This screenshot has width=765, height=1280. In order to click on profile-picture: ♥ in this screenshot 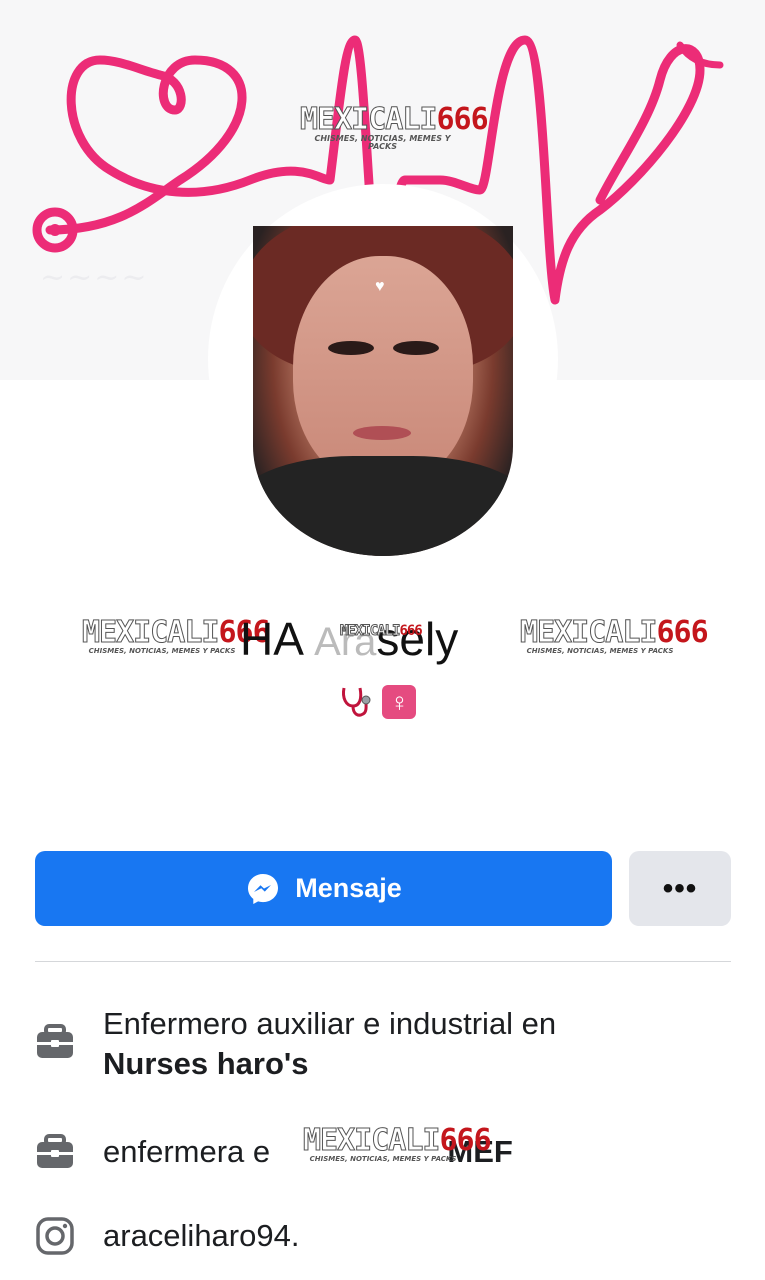, I will do `click(383, 391)`.